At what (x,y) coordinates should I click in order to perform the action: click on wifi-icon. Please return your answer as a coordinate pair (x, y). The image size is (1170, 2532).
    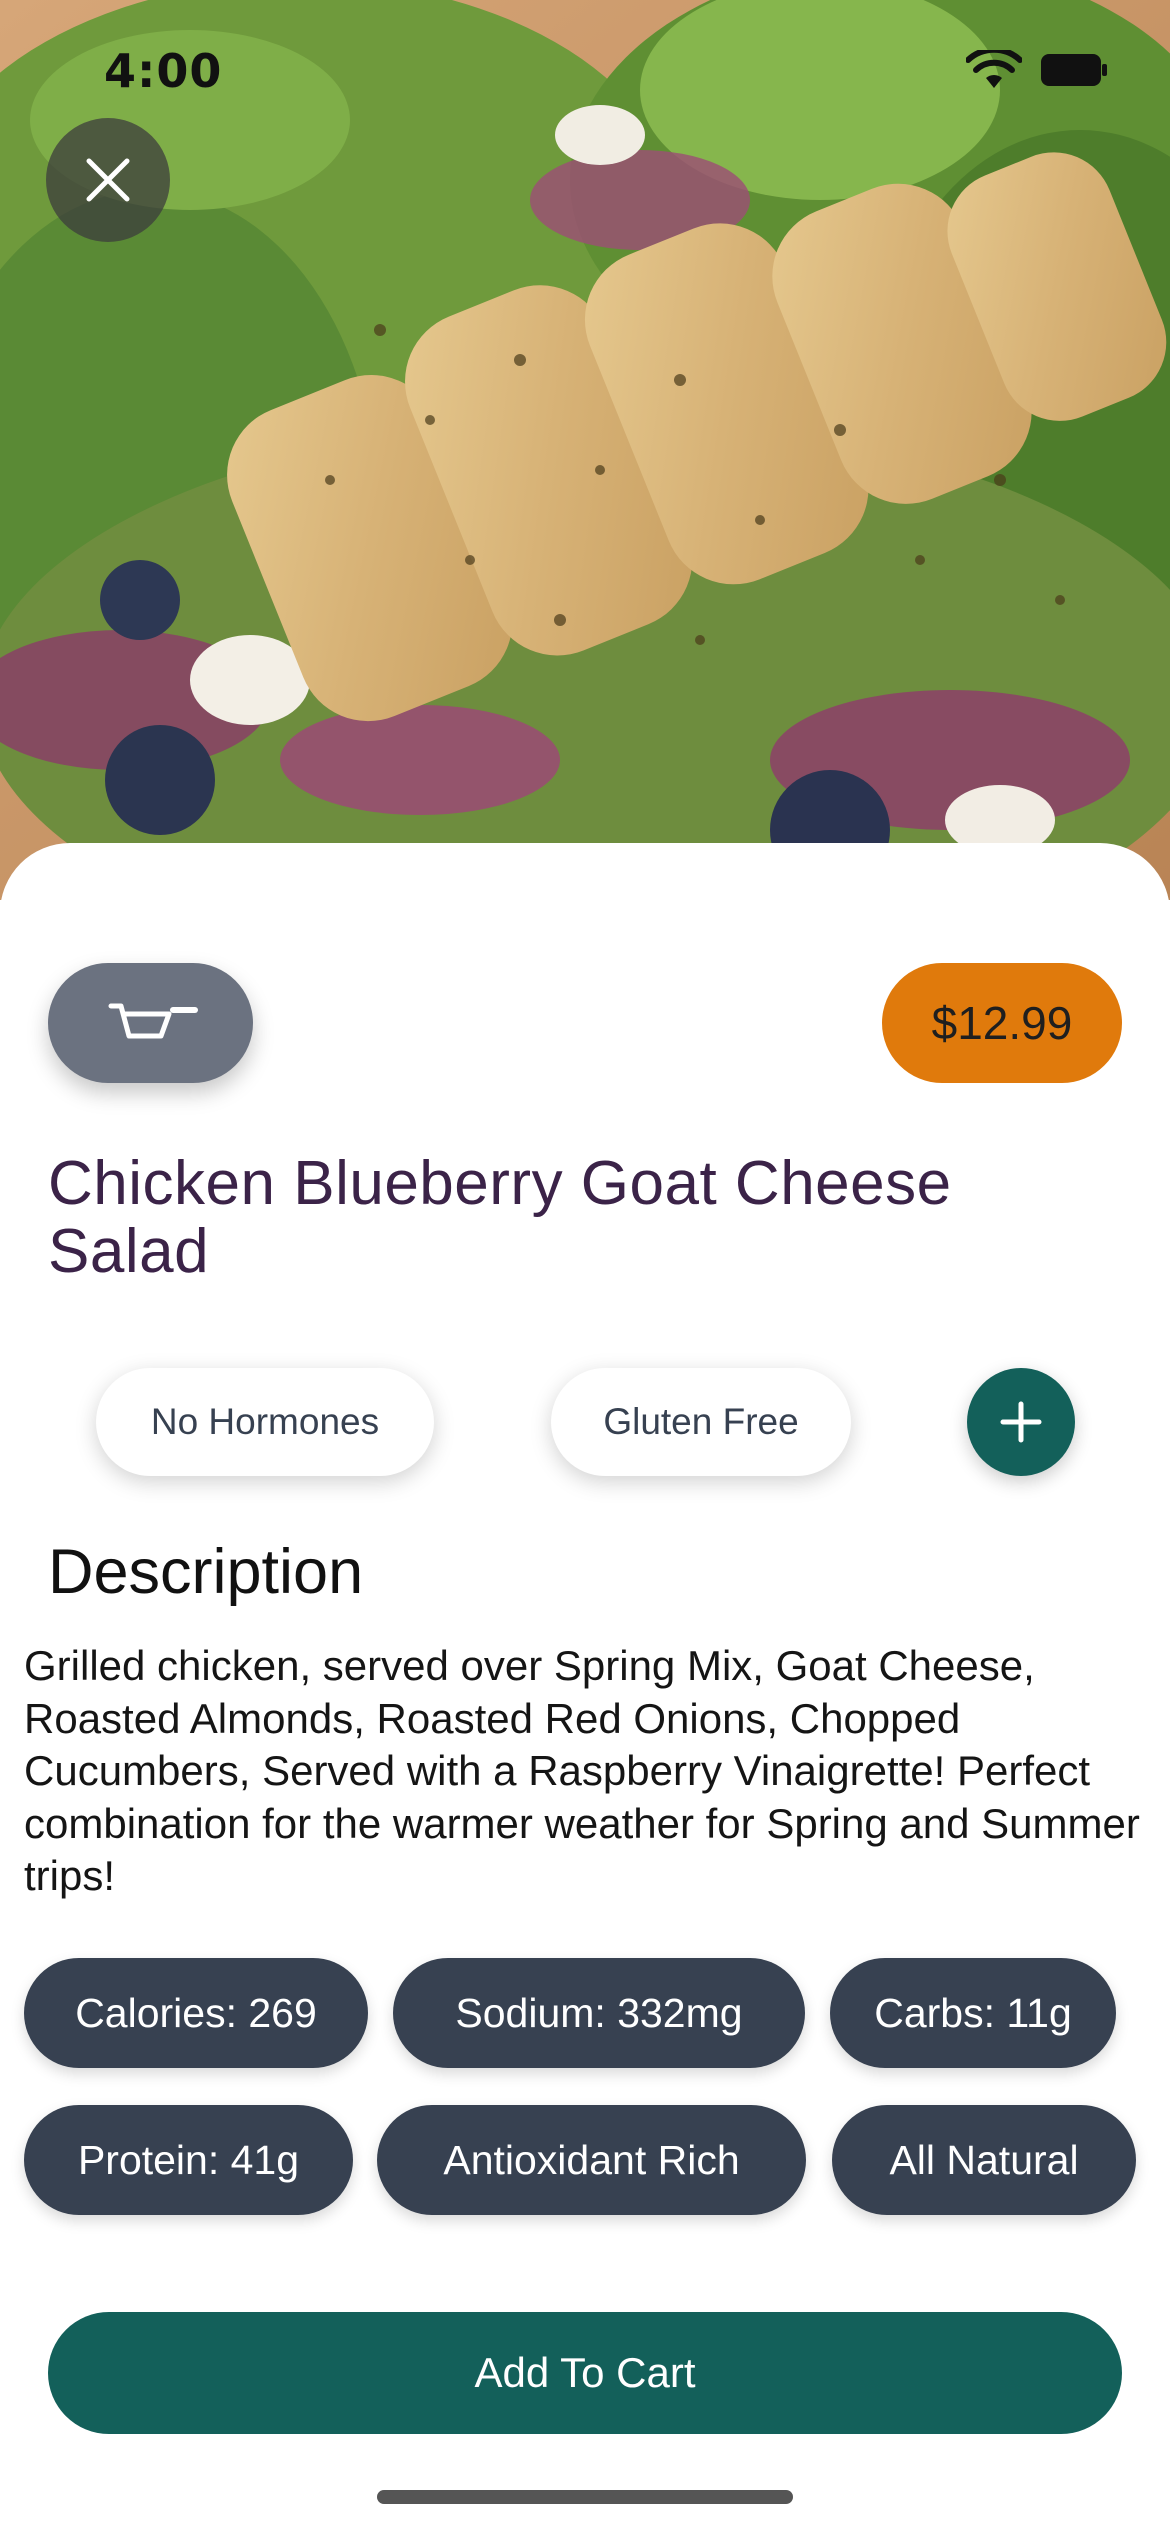
    Looking at the image, I should click on (994, 69).